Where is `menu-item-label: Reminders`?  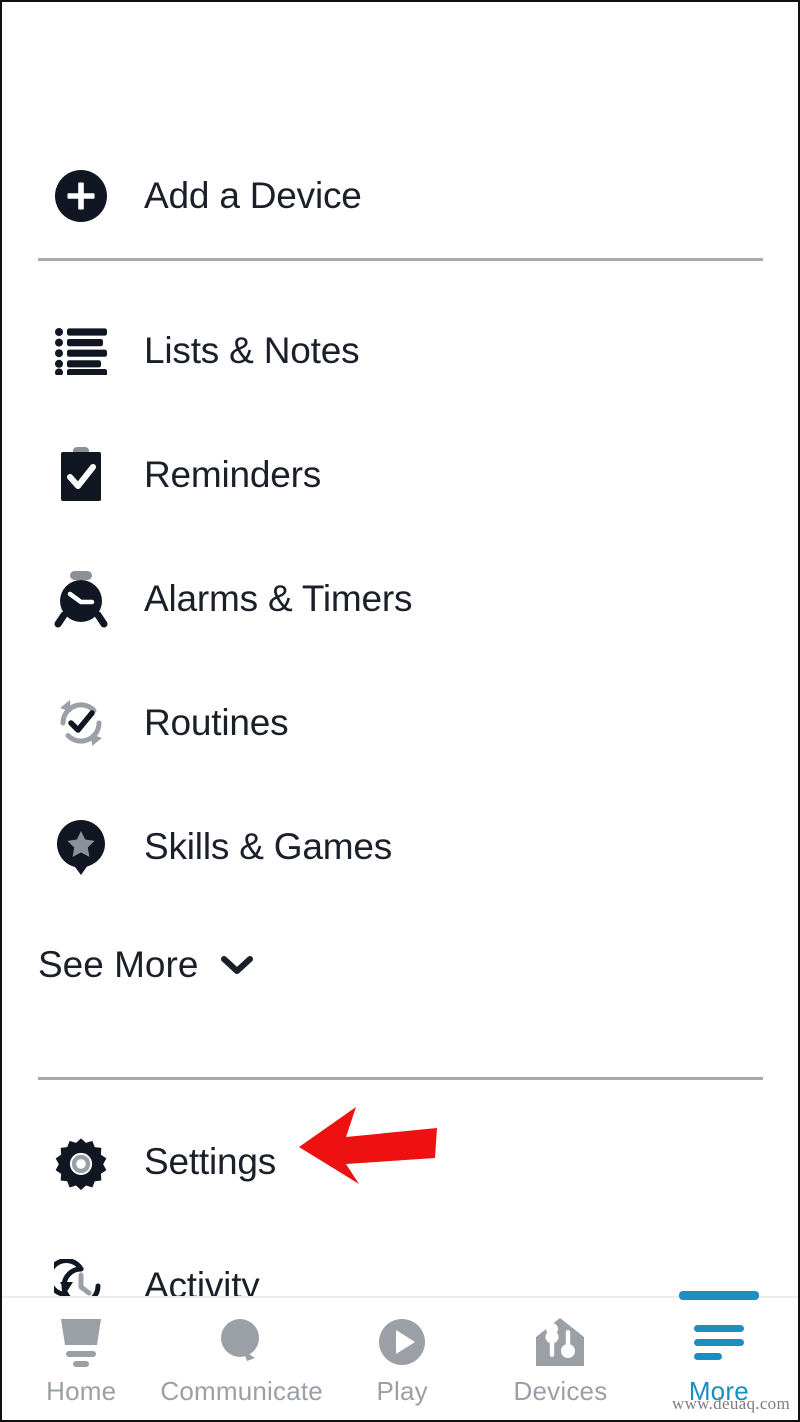
menu-item-label: Reminders is located at coordinates (233, 474).